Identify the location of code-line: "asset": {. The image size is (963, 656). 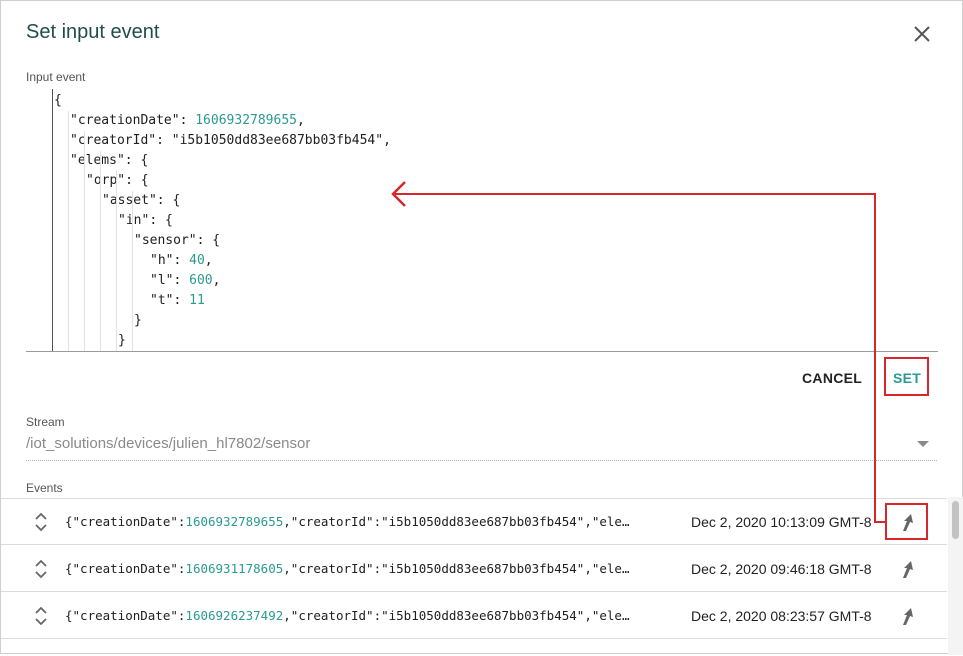
(141, 201).